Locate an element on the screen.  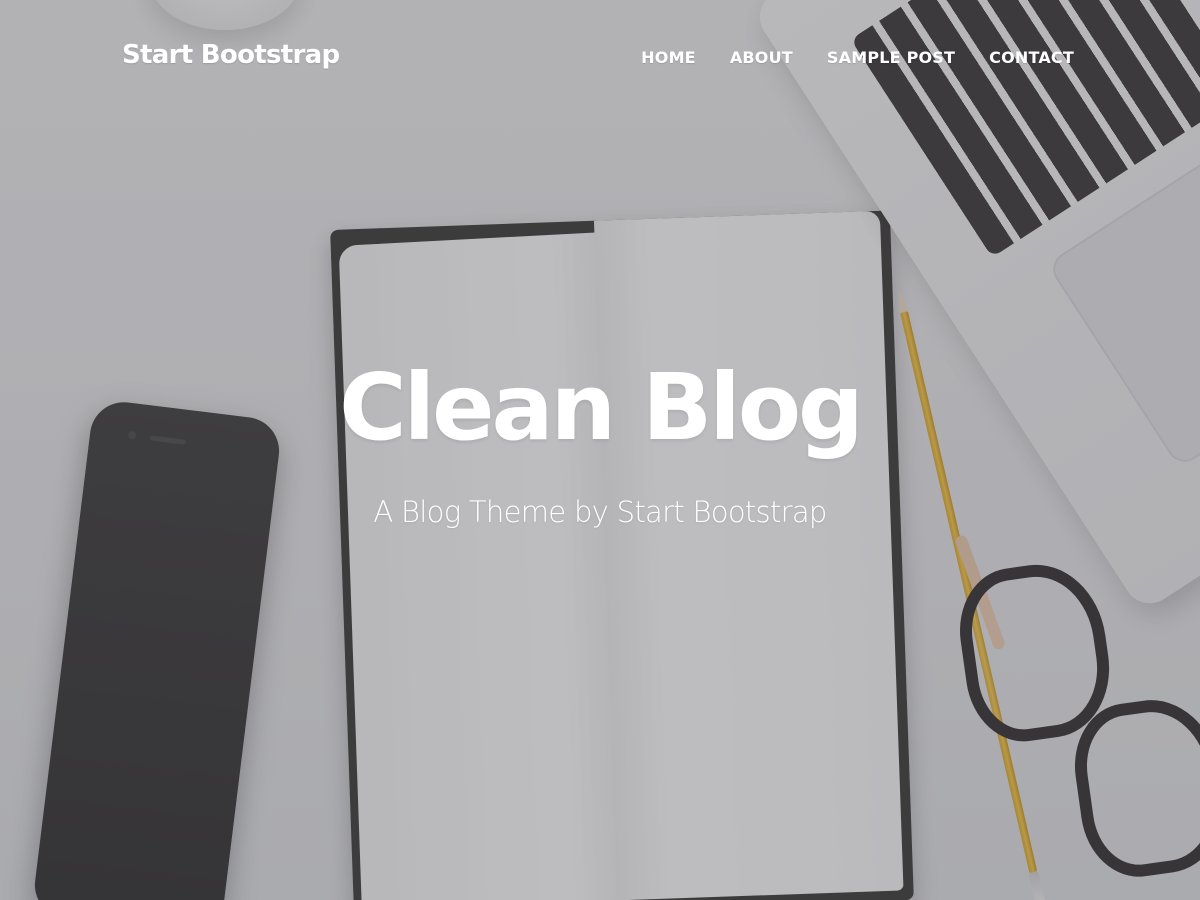
nav-link-contact: CONTACT is located at coordinates (1031, 57).